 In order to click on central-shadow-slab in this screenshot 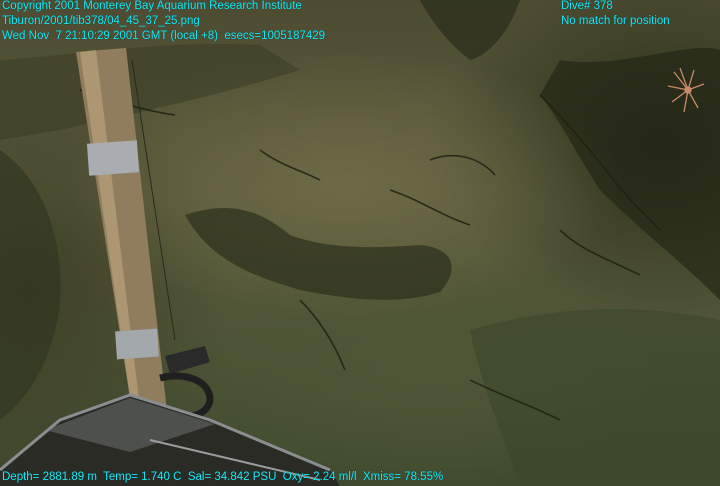, I will do `click(318, 253)`.